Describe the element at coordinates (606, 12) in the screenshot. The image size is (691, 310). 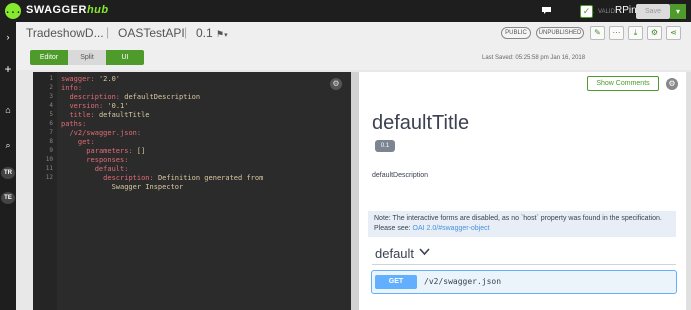
I see `valid-status: VALID` at that location.